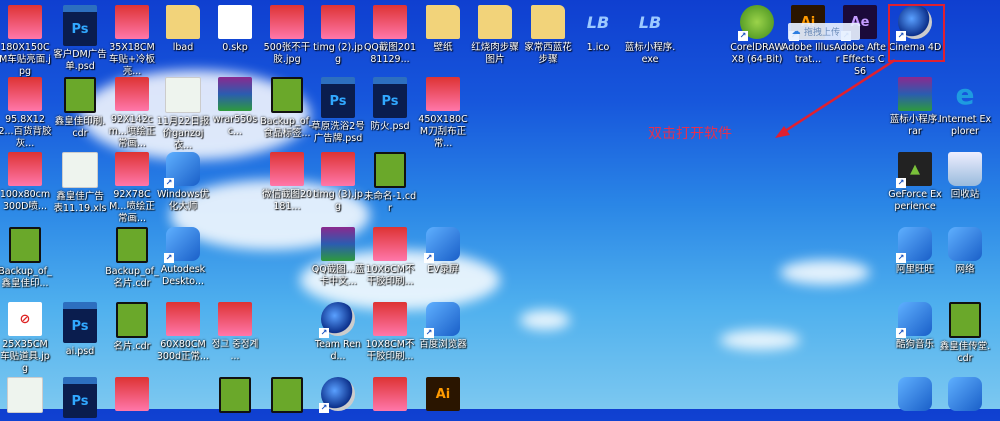 Image resolution: width=1000 pixels, height=421 pixels. I want to click on annotation-text: 双击打开软件, so click(690, 134).